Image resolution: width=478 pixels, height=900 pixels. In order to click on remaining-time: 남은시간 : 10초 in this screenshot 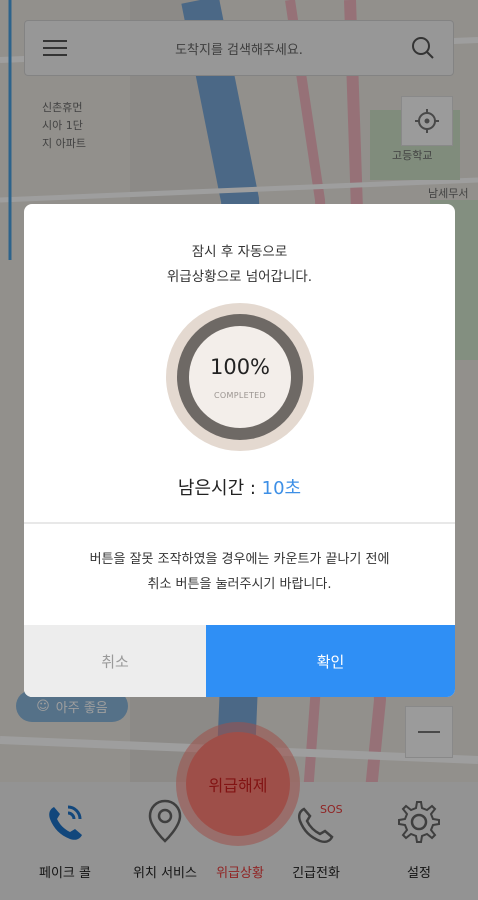, I will do `click(239, 487)`.